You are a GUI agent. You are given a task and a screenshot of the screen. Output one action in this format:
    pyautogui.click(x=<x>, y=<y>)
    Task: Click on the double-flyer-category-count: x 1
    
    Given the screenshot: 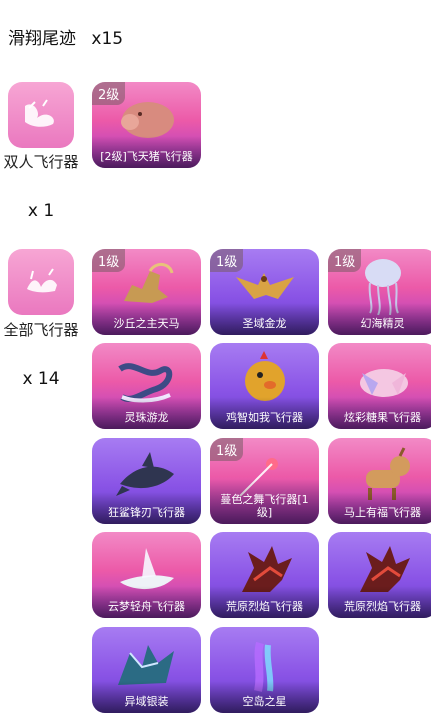 What is the action you would take?
    pyautogui.click(x=41, y=211)
    